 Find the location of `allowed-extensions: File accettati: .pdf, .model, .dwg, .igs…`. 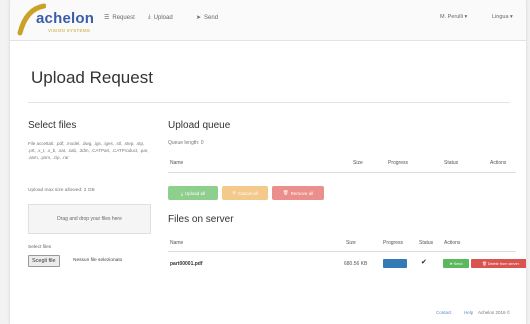

allowed-extensions: File accettati: .pdf, .model, .dwg, .igs… is located at coordinates (88, 150).